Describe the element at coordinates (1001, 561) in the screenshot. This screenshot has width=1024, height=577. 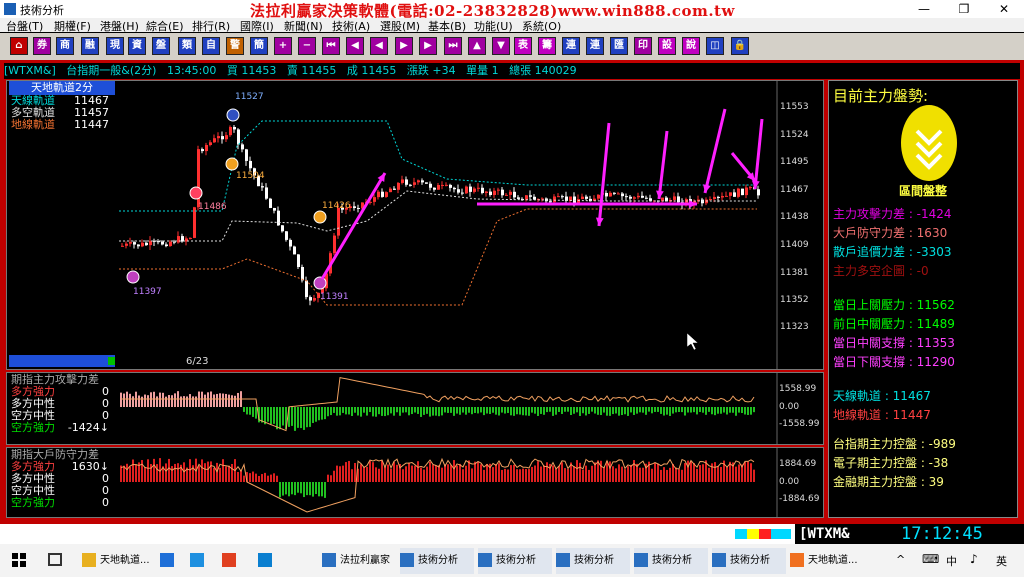
I see `language-indicator: 英` at that location.